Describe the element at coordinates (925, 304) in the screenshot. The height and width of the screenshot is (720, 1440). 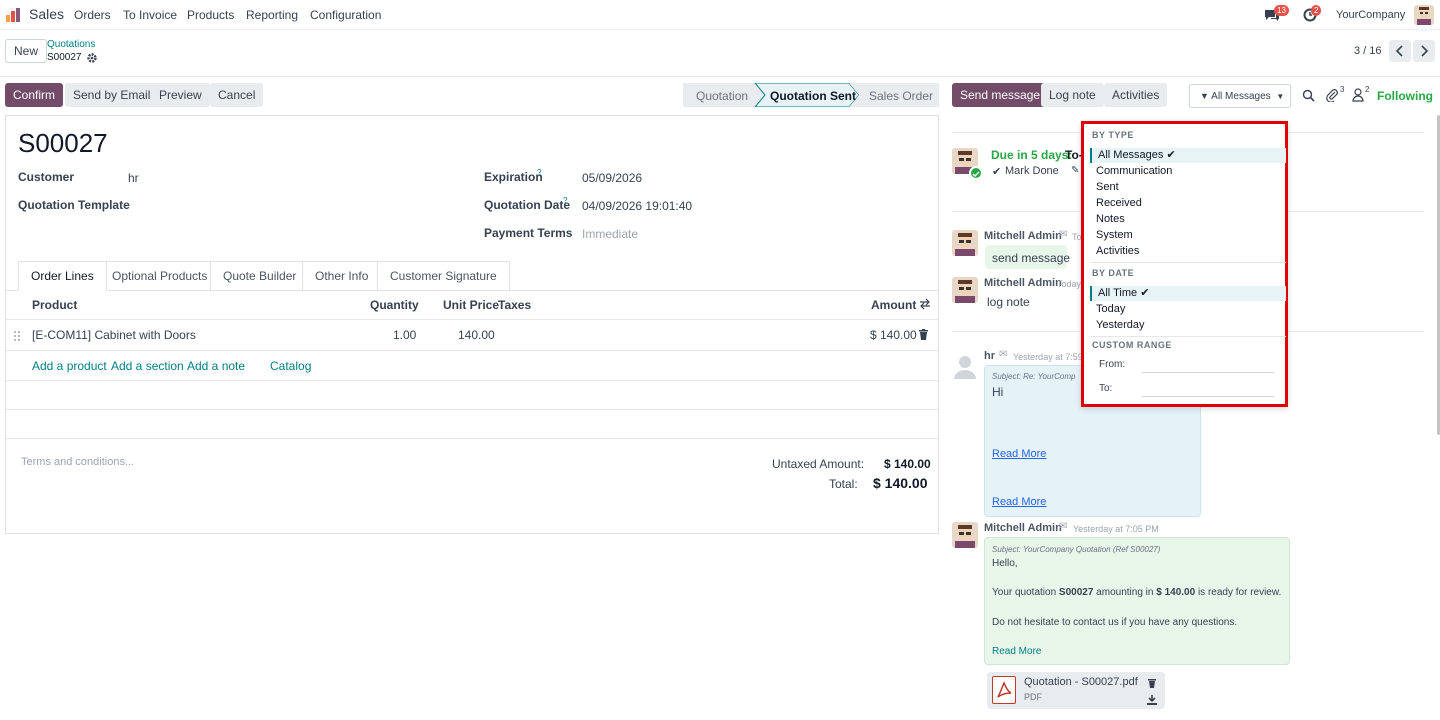
I see `optional-columns-icon` at that location.